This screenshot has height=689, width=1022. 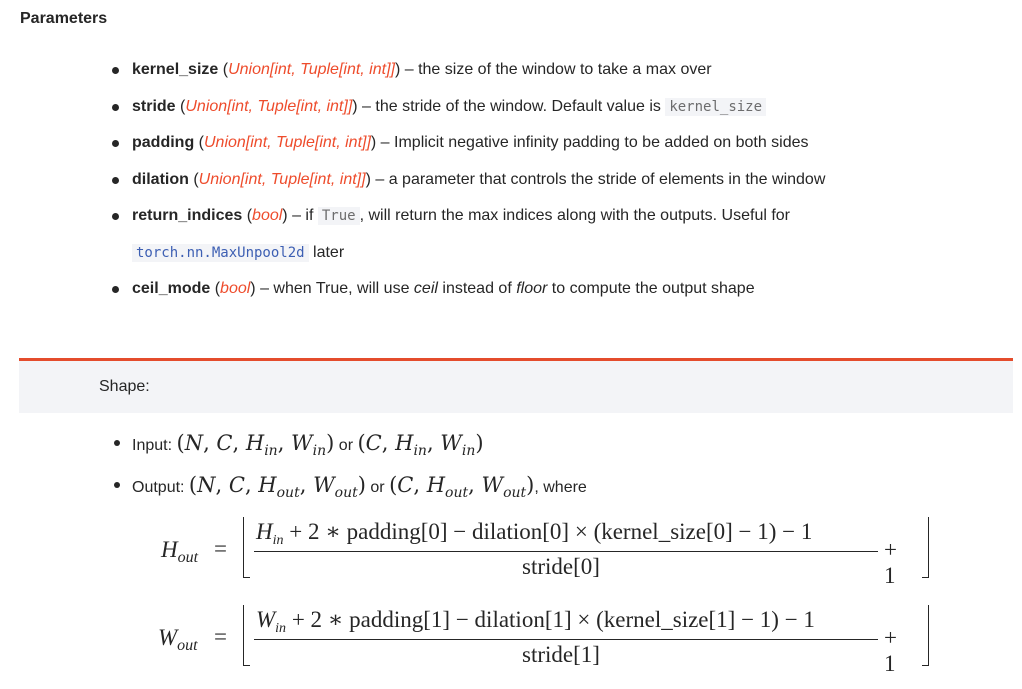 I want to click on hout-fraction-bar, so click(x=566, y=551).